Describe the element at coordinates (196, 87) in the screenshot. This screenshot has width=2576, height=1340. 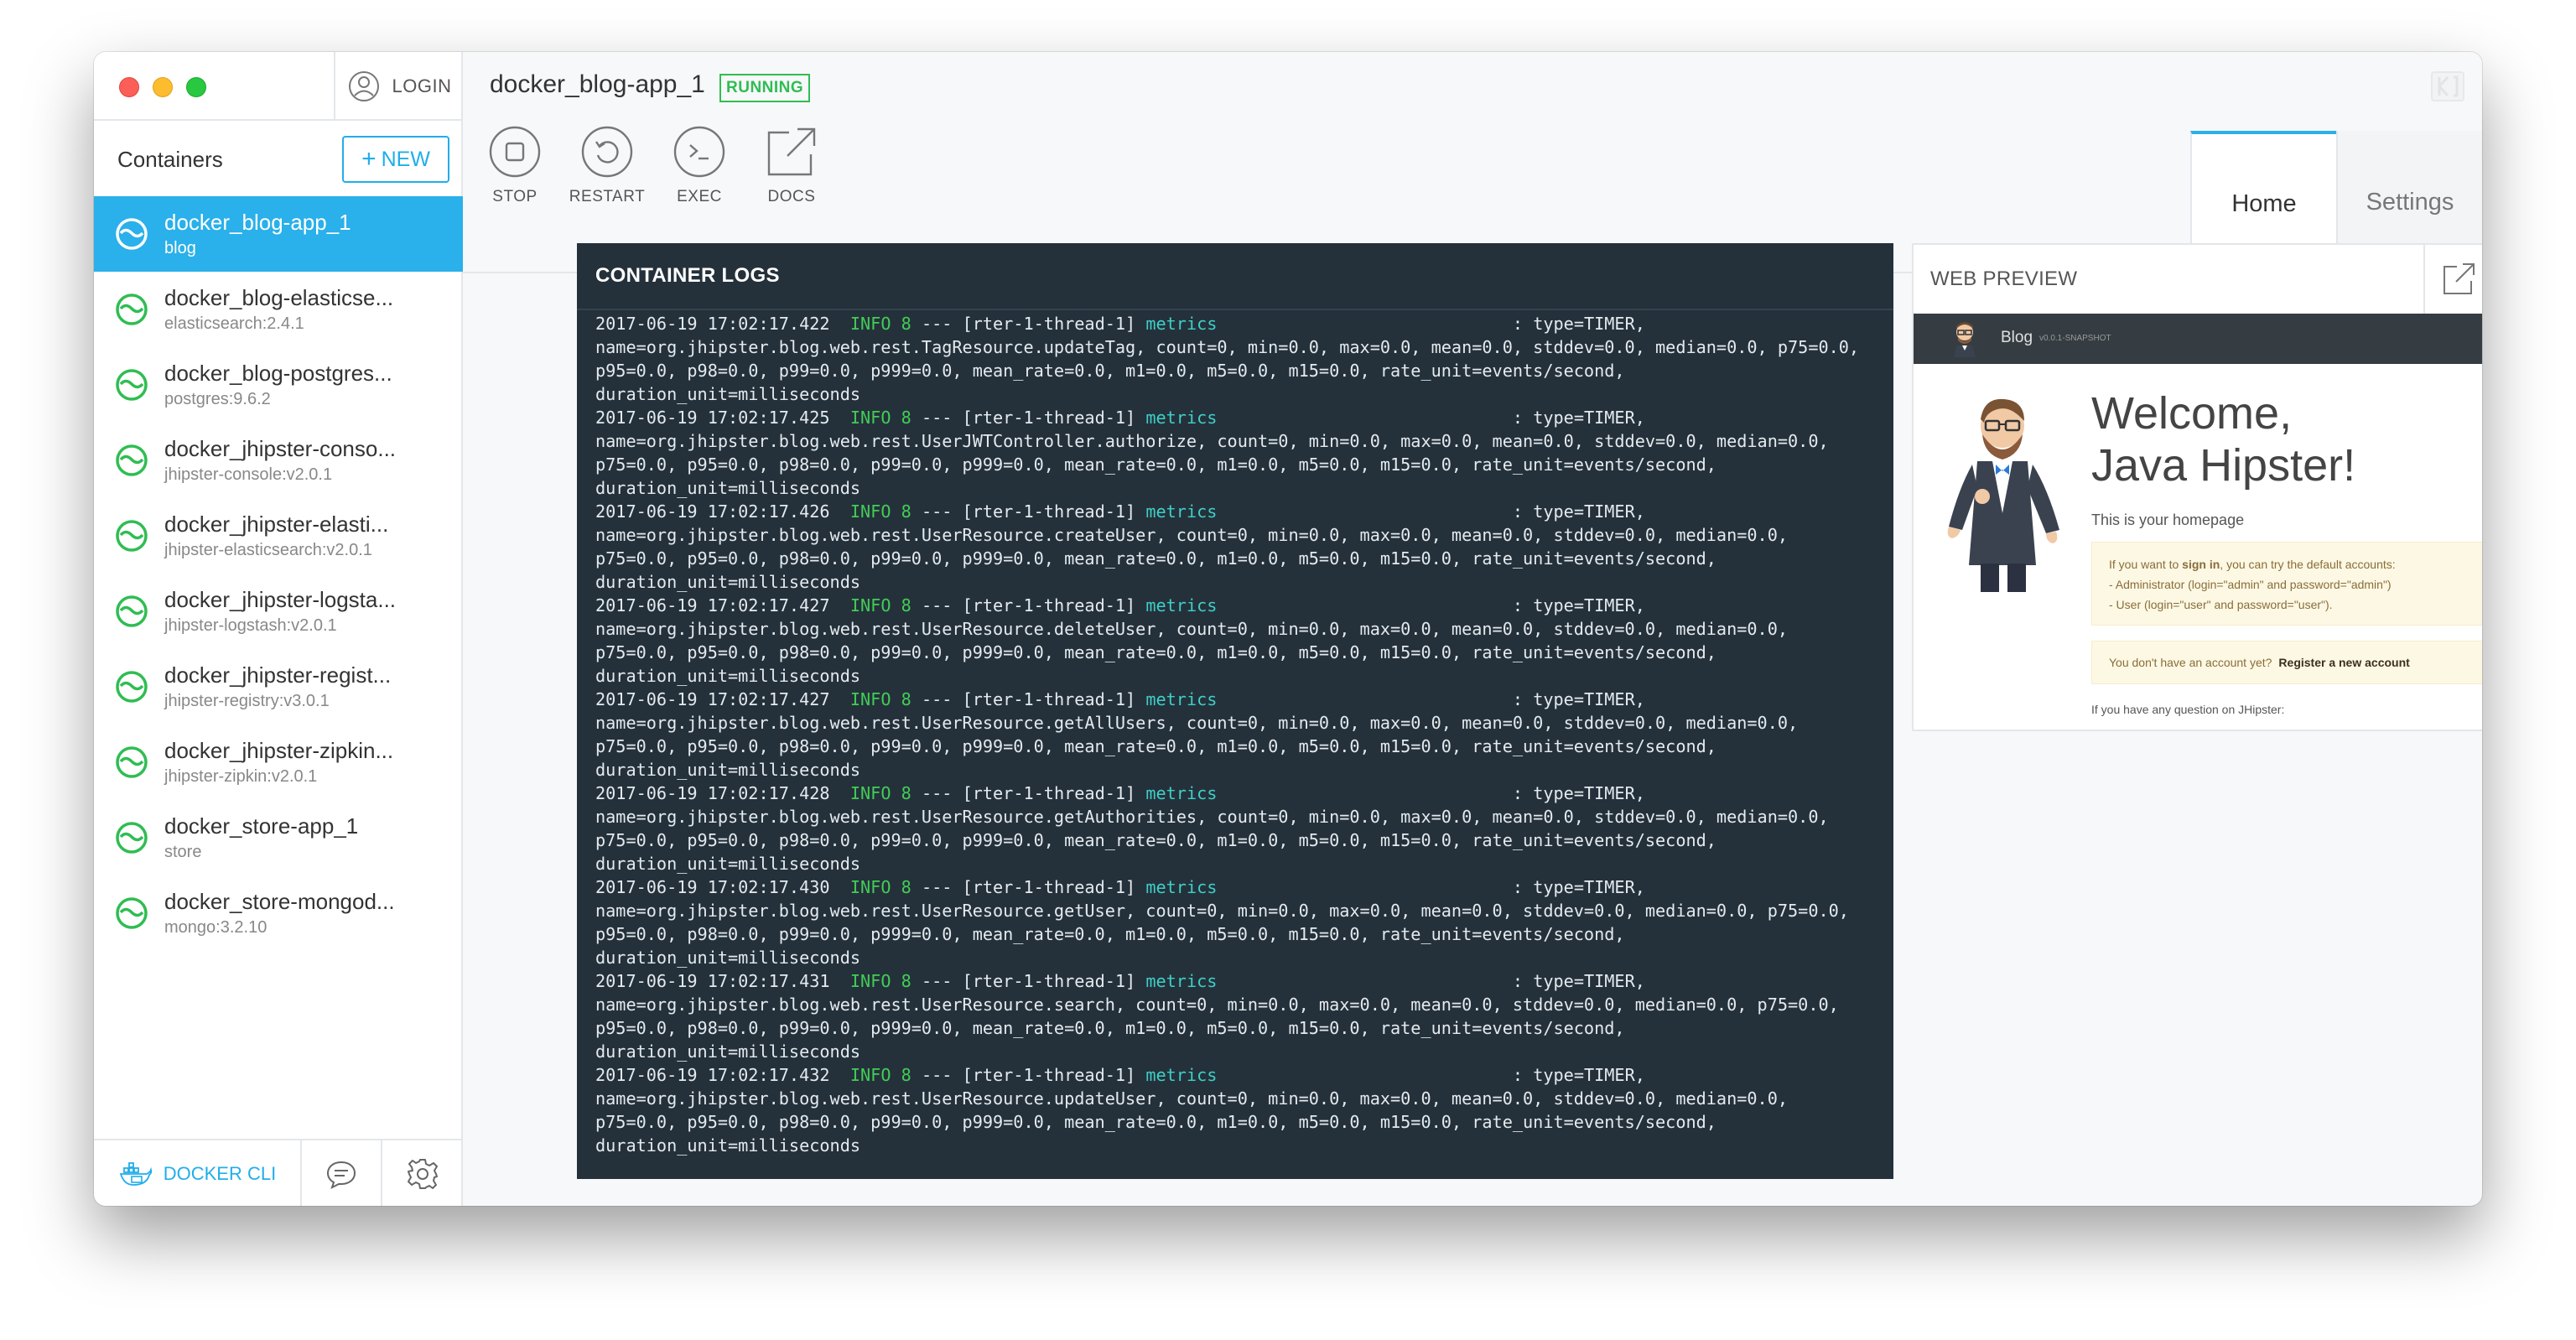
I see `zoom-window-button` at that location.